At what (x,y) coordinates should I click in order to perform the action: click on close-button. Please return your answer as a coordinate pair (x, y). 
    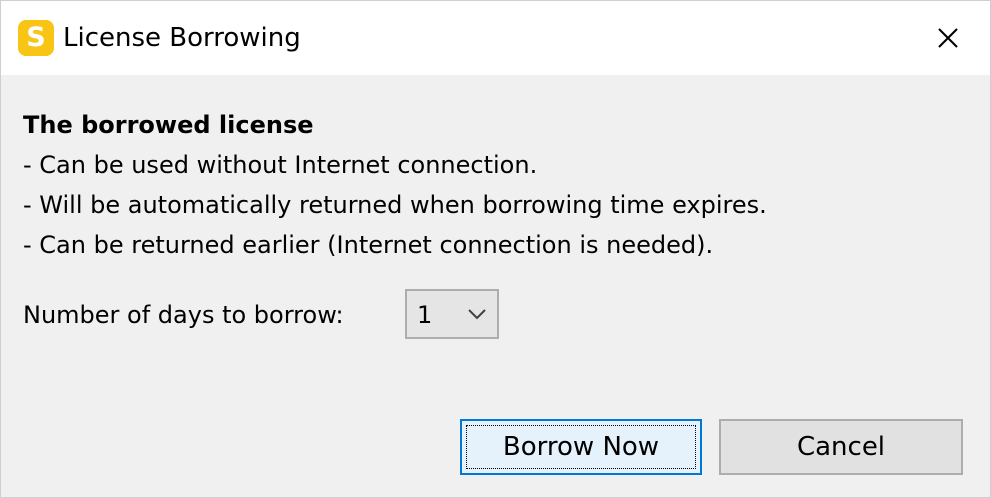
    Looking at the image, I should click on (948, 38).